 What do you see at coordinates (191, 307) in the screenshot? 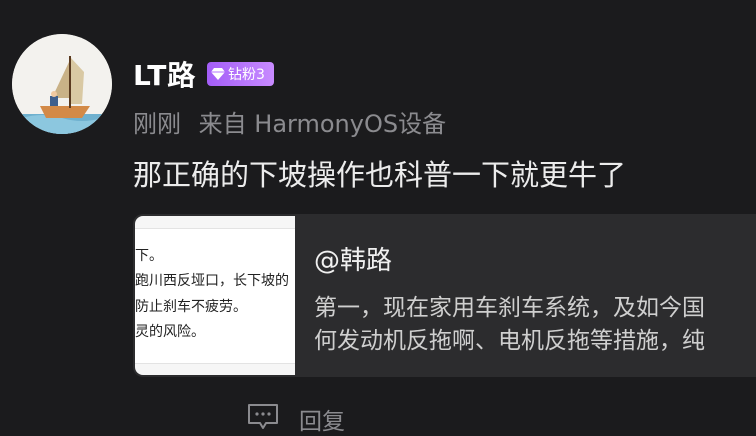
I see `thumbnail-text-line: 防止刹车不疲劳。` at bounding box center [191, 307].